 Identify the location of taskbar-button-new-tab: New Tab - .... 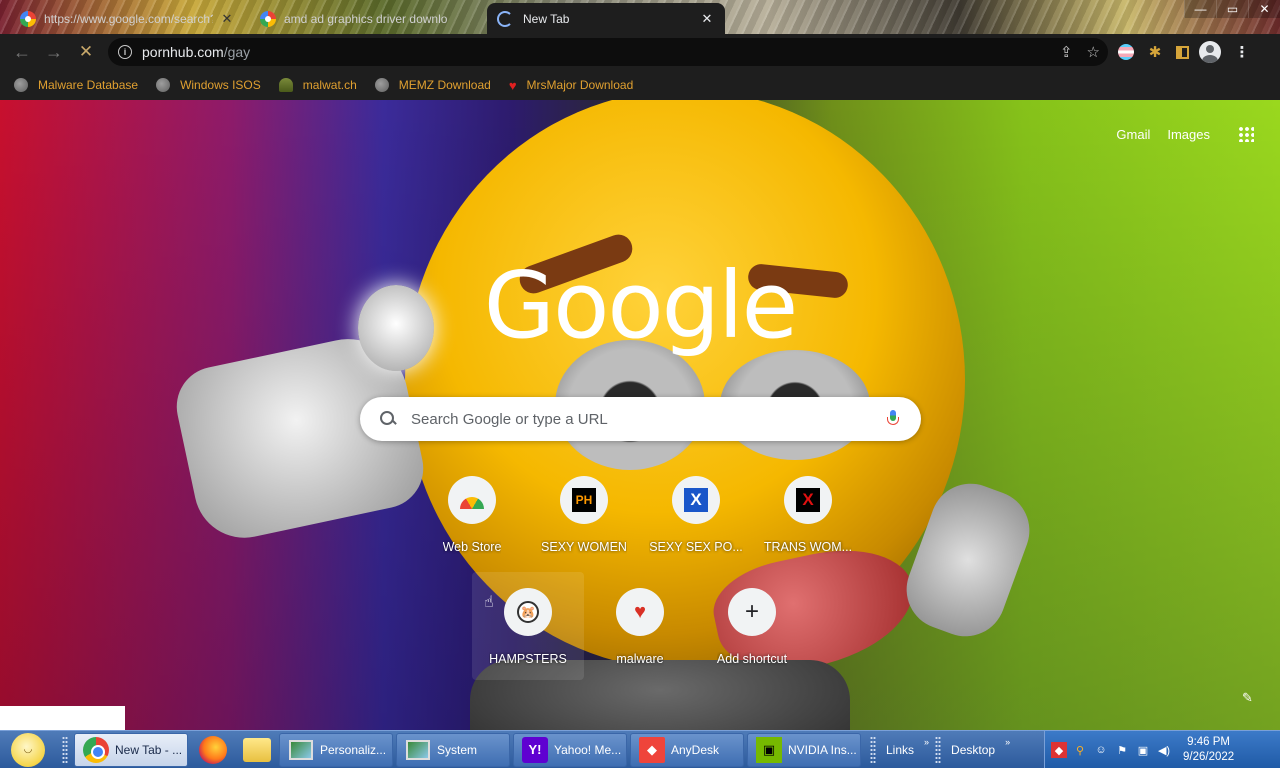
(131, 749).